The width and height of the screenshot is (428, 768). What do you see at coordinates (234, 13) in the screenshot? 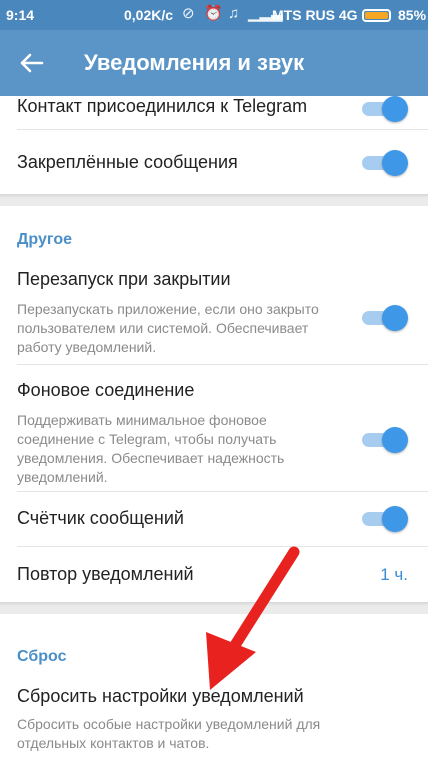
I see `silent-icon: ♫` at bounding box center [234, 13].